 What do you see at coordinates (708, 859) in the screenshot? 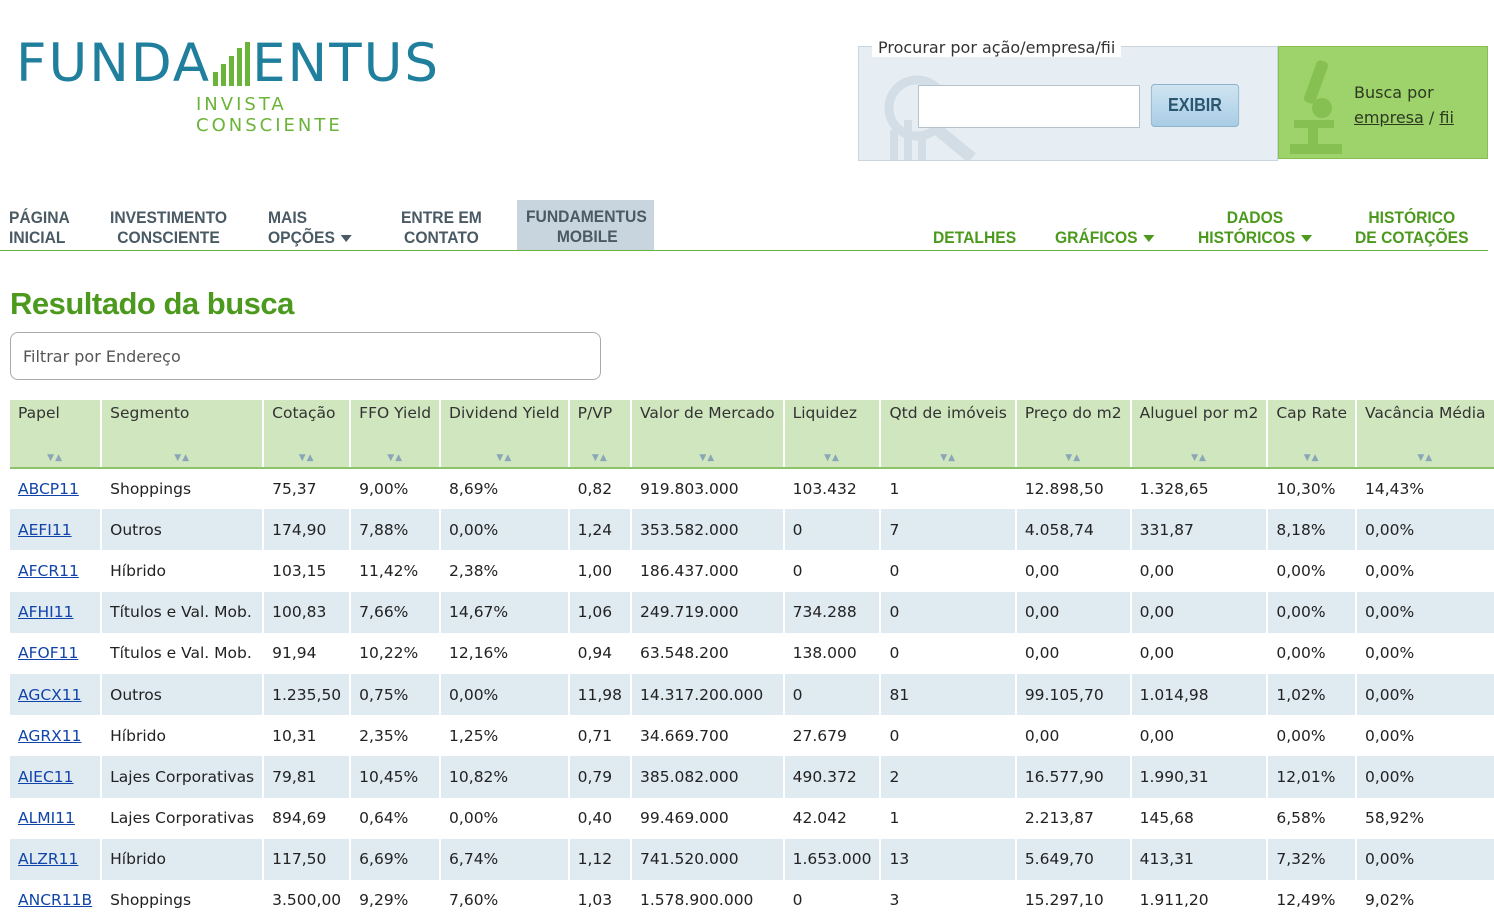
I see `cell-valor-mercado: 741.520.000` at bounding box center [708, 859].